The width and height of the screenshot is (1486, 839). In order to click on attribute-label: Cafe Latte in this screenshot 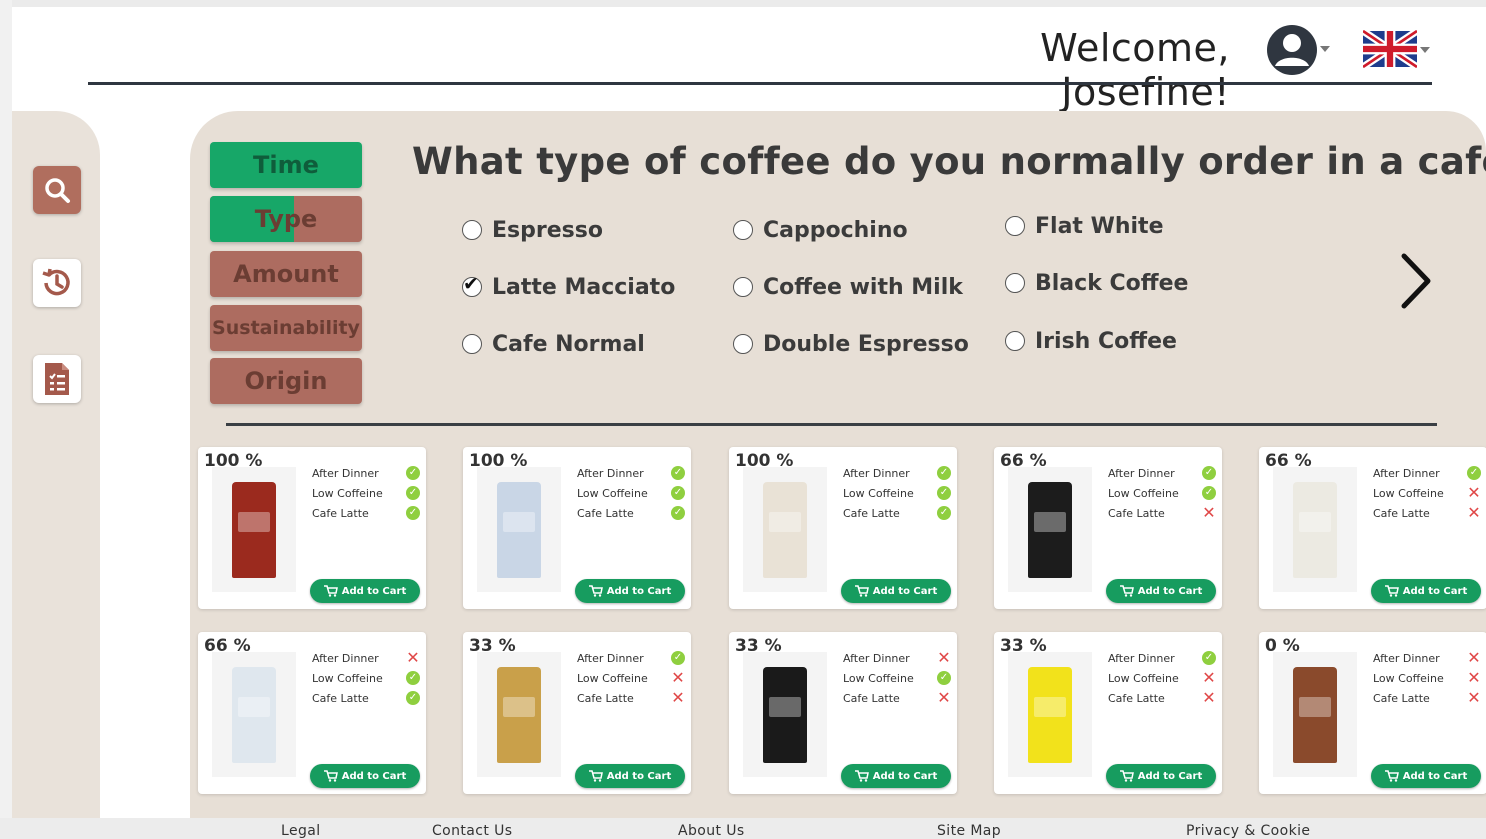, I will do `click(1401, 698)`.